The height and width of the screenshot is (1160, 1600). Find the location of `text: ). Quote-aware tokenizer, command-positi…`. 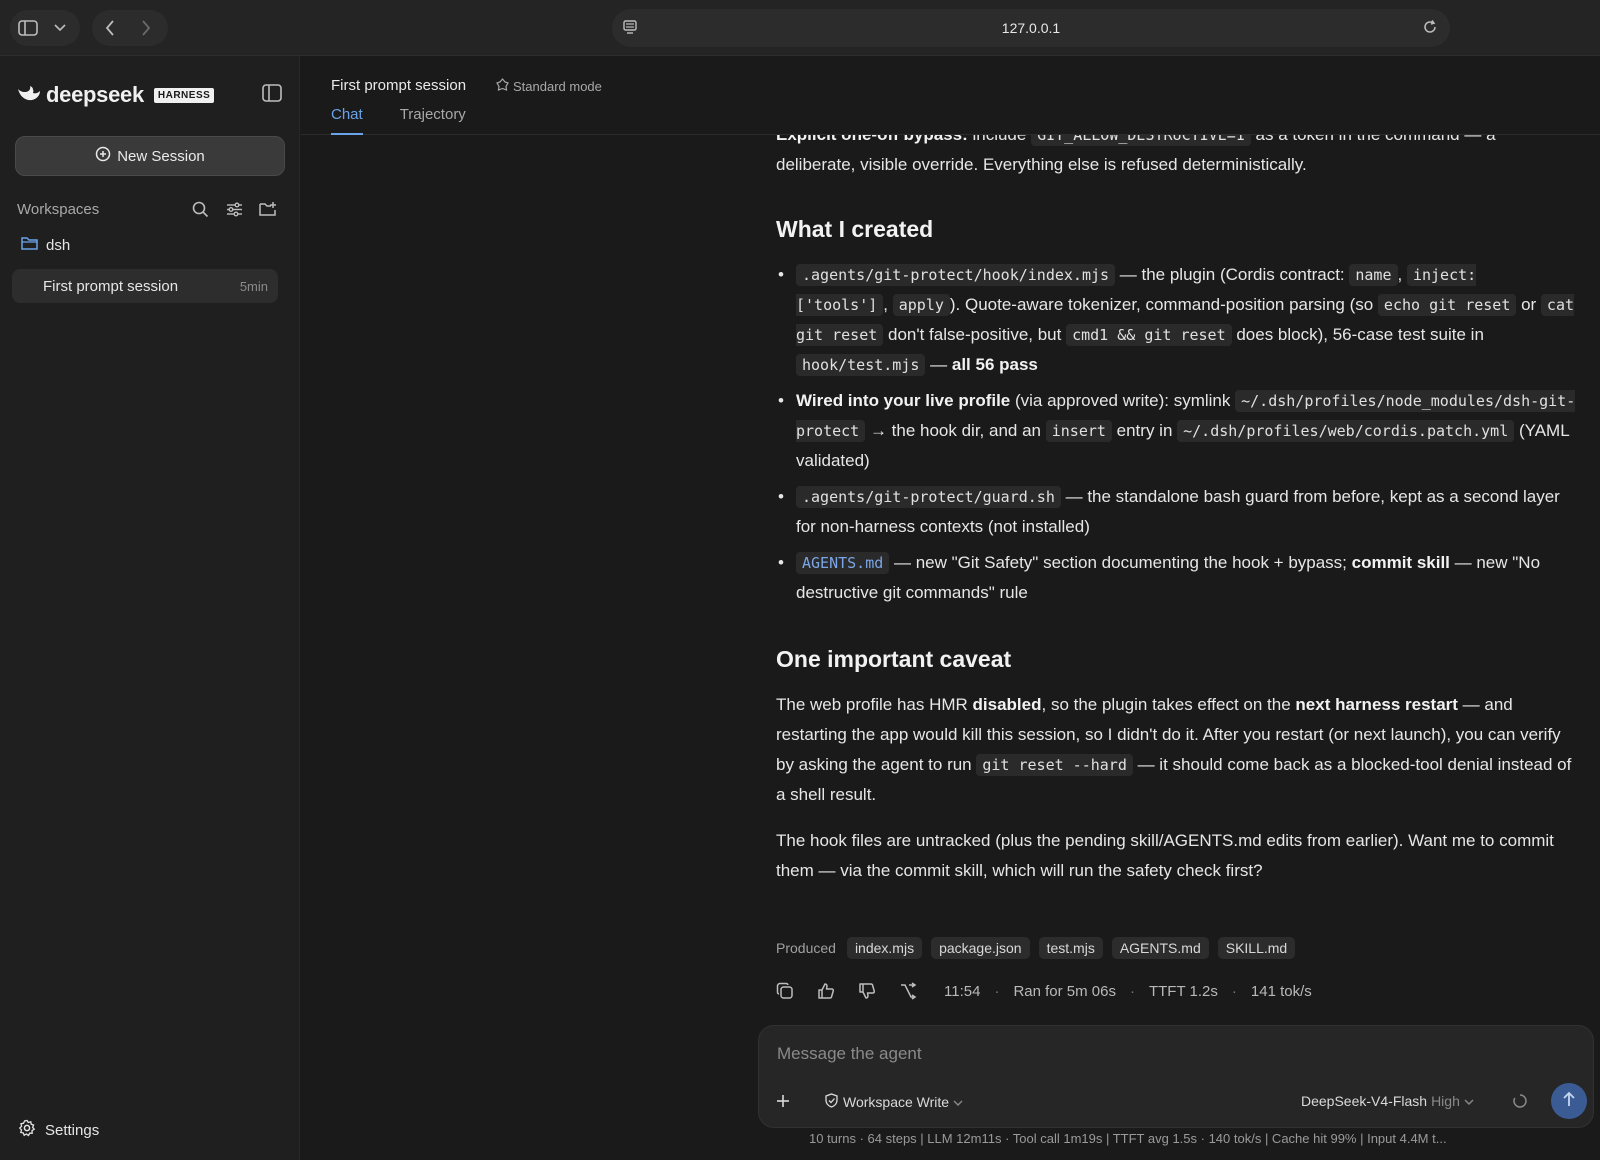

text: ). Quote-aware tokenizer, command-positi… is located at coordinates (1163, 304).